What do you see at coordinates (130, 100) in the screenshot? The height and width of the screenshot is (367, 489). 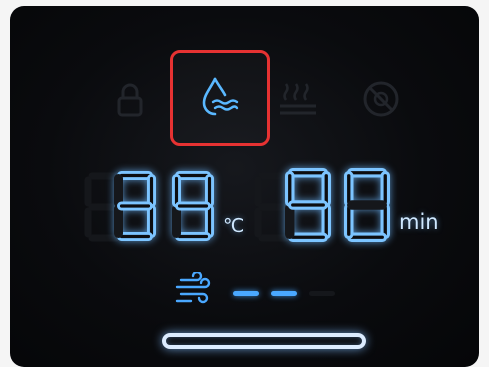 I see `lock-icon` at bounding box center [130, 100].